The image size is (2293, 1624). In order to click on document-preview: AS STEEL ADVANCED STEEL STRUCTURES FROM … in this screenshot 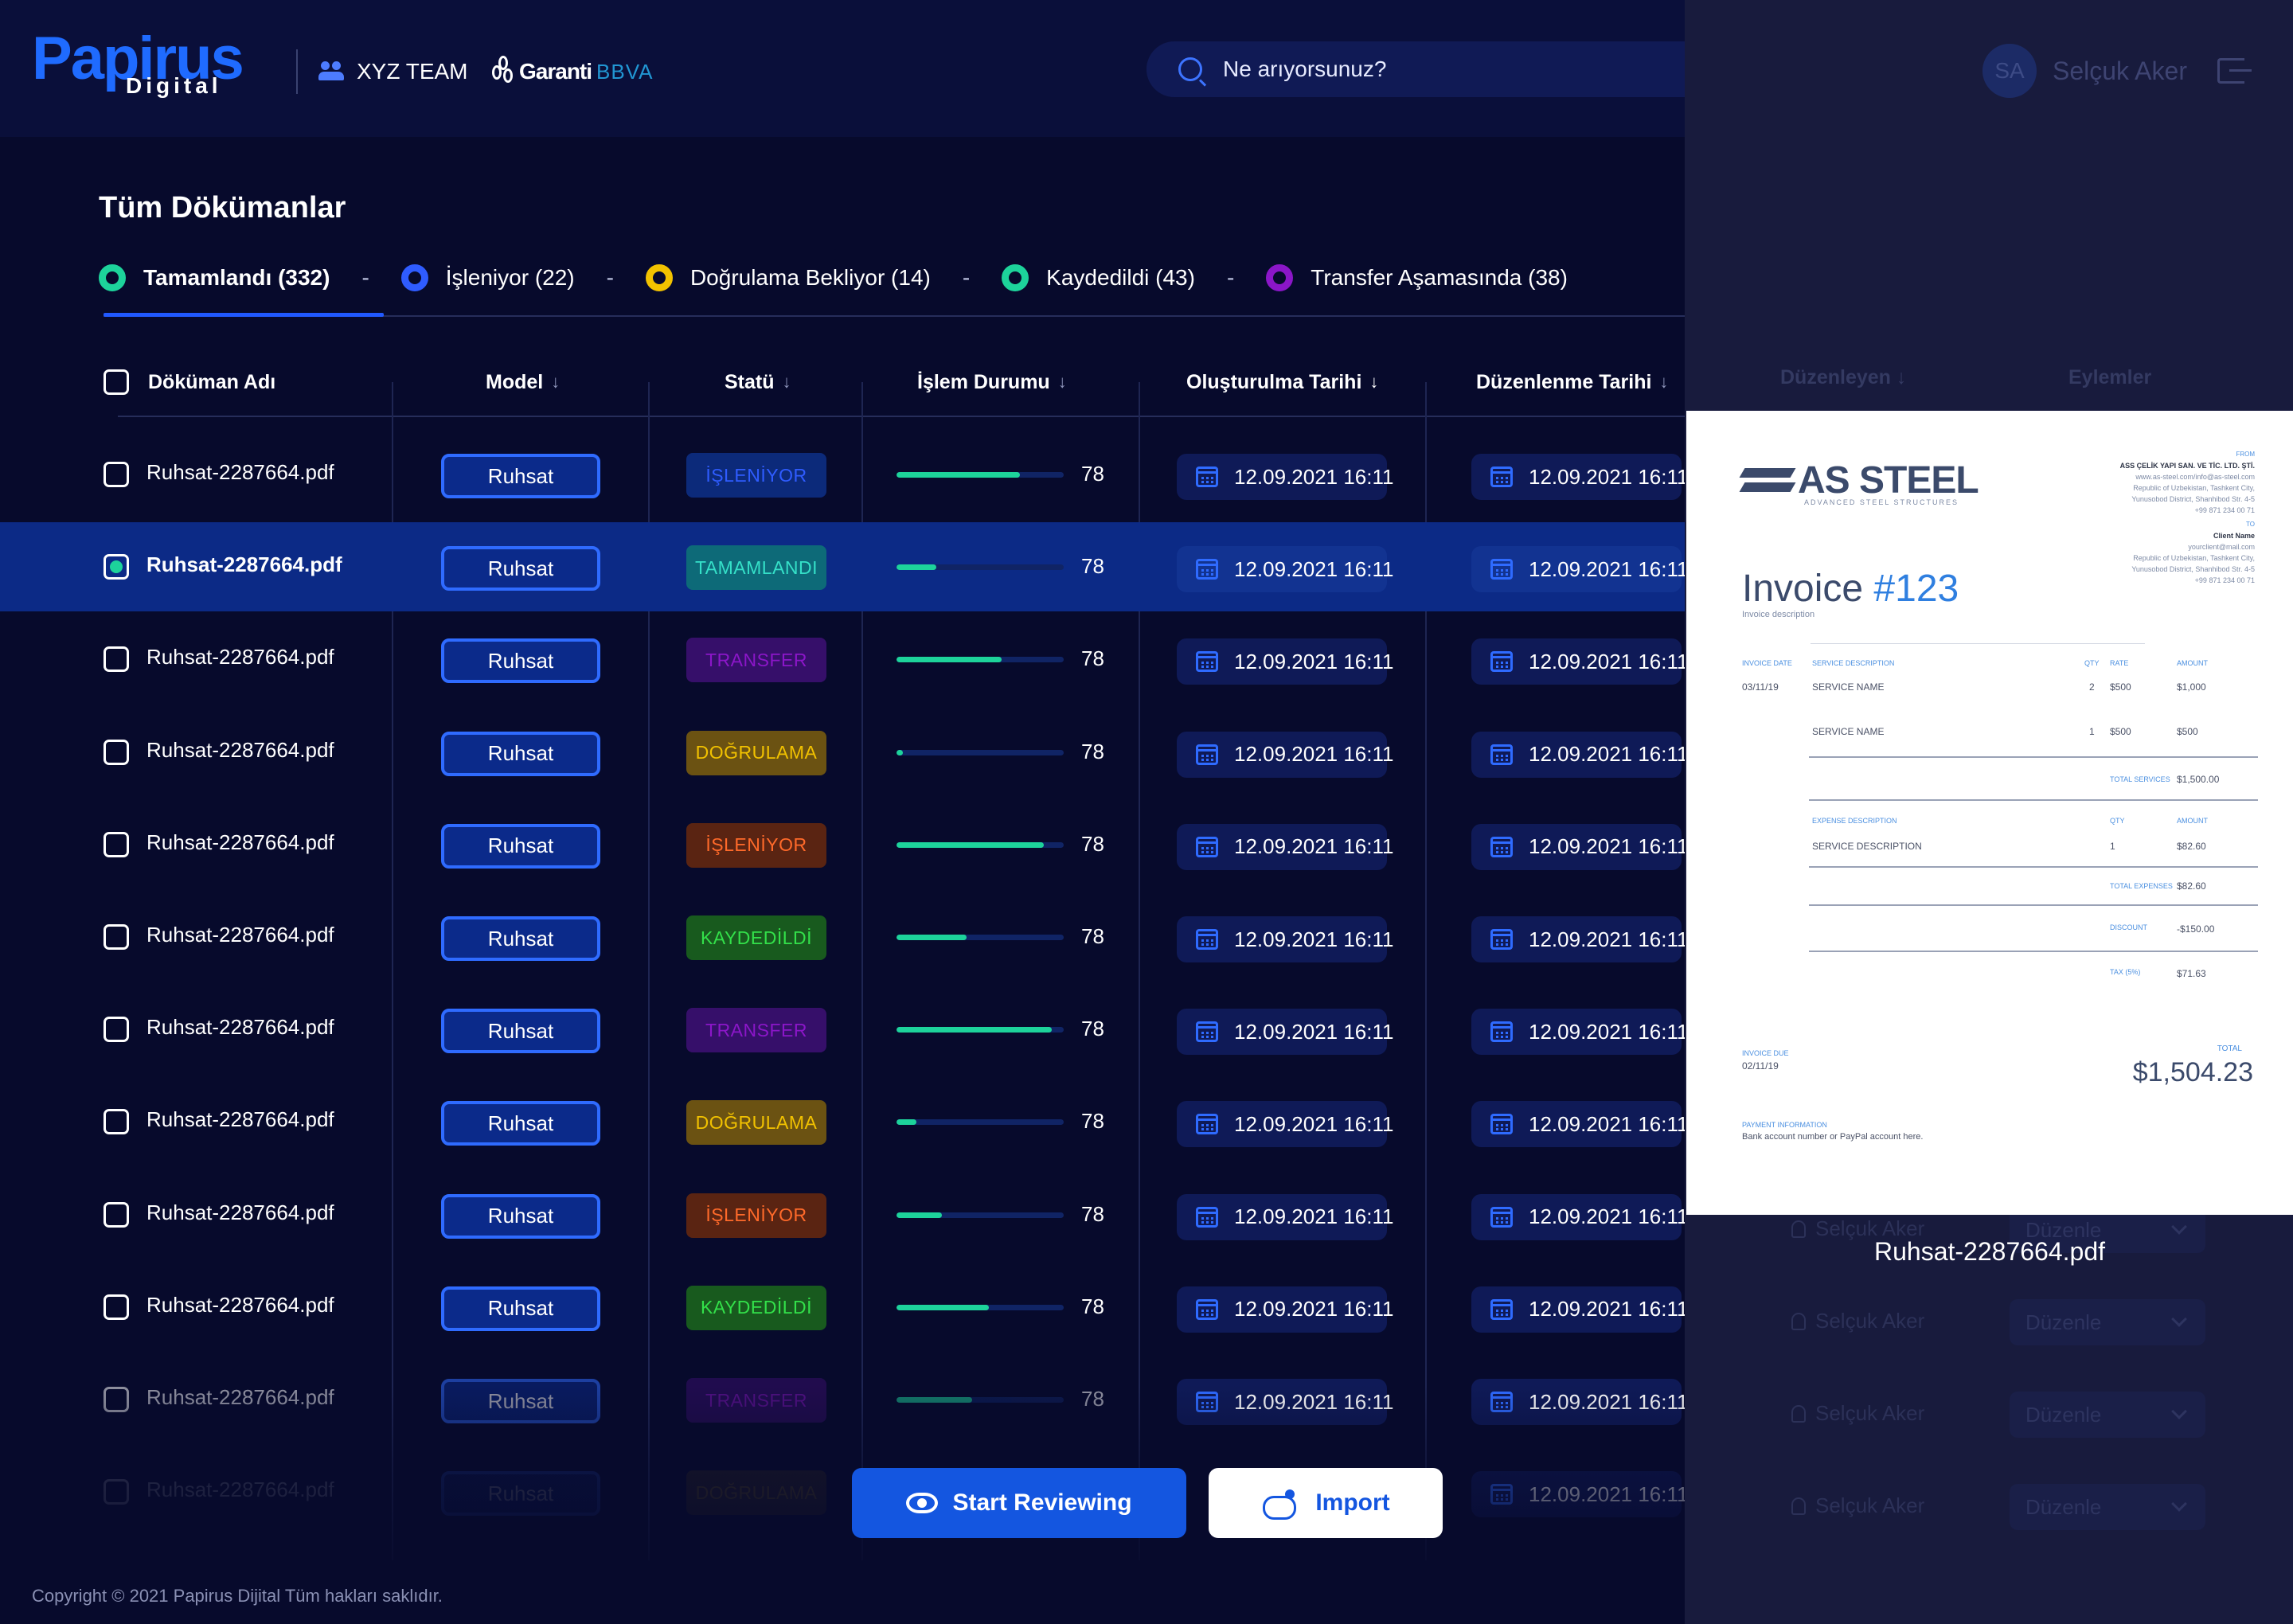, I will do `click(1989, 813)`.